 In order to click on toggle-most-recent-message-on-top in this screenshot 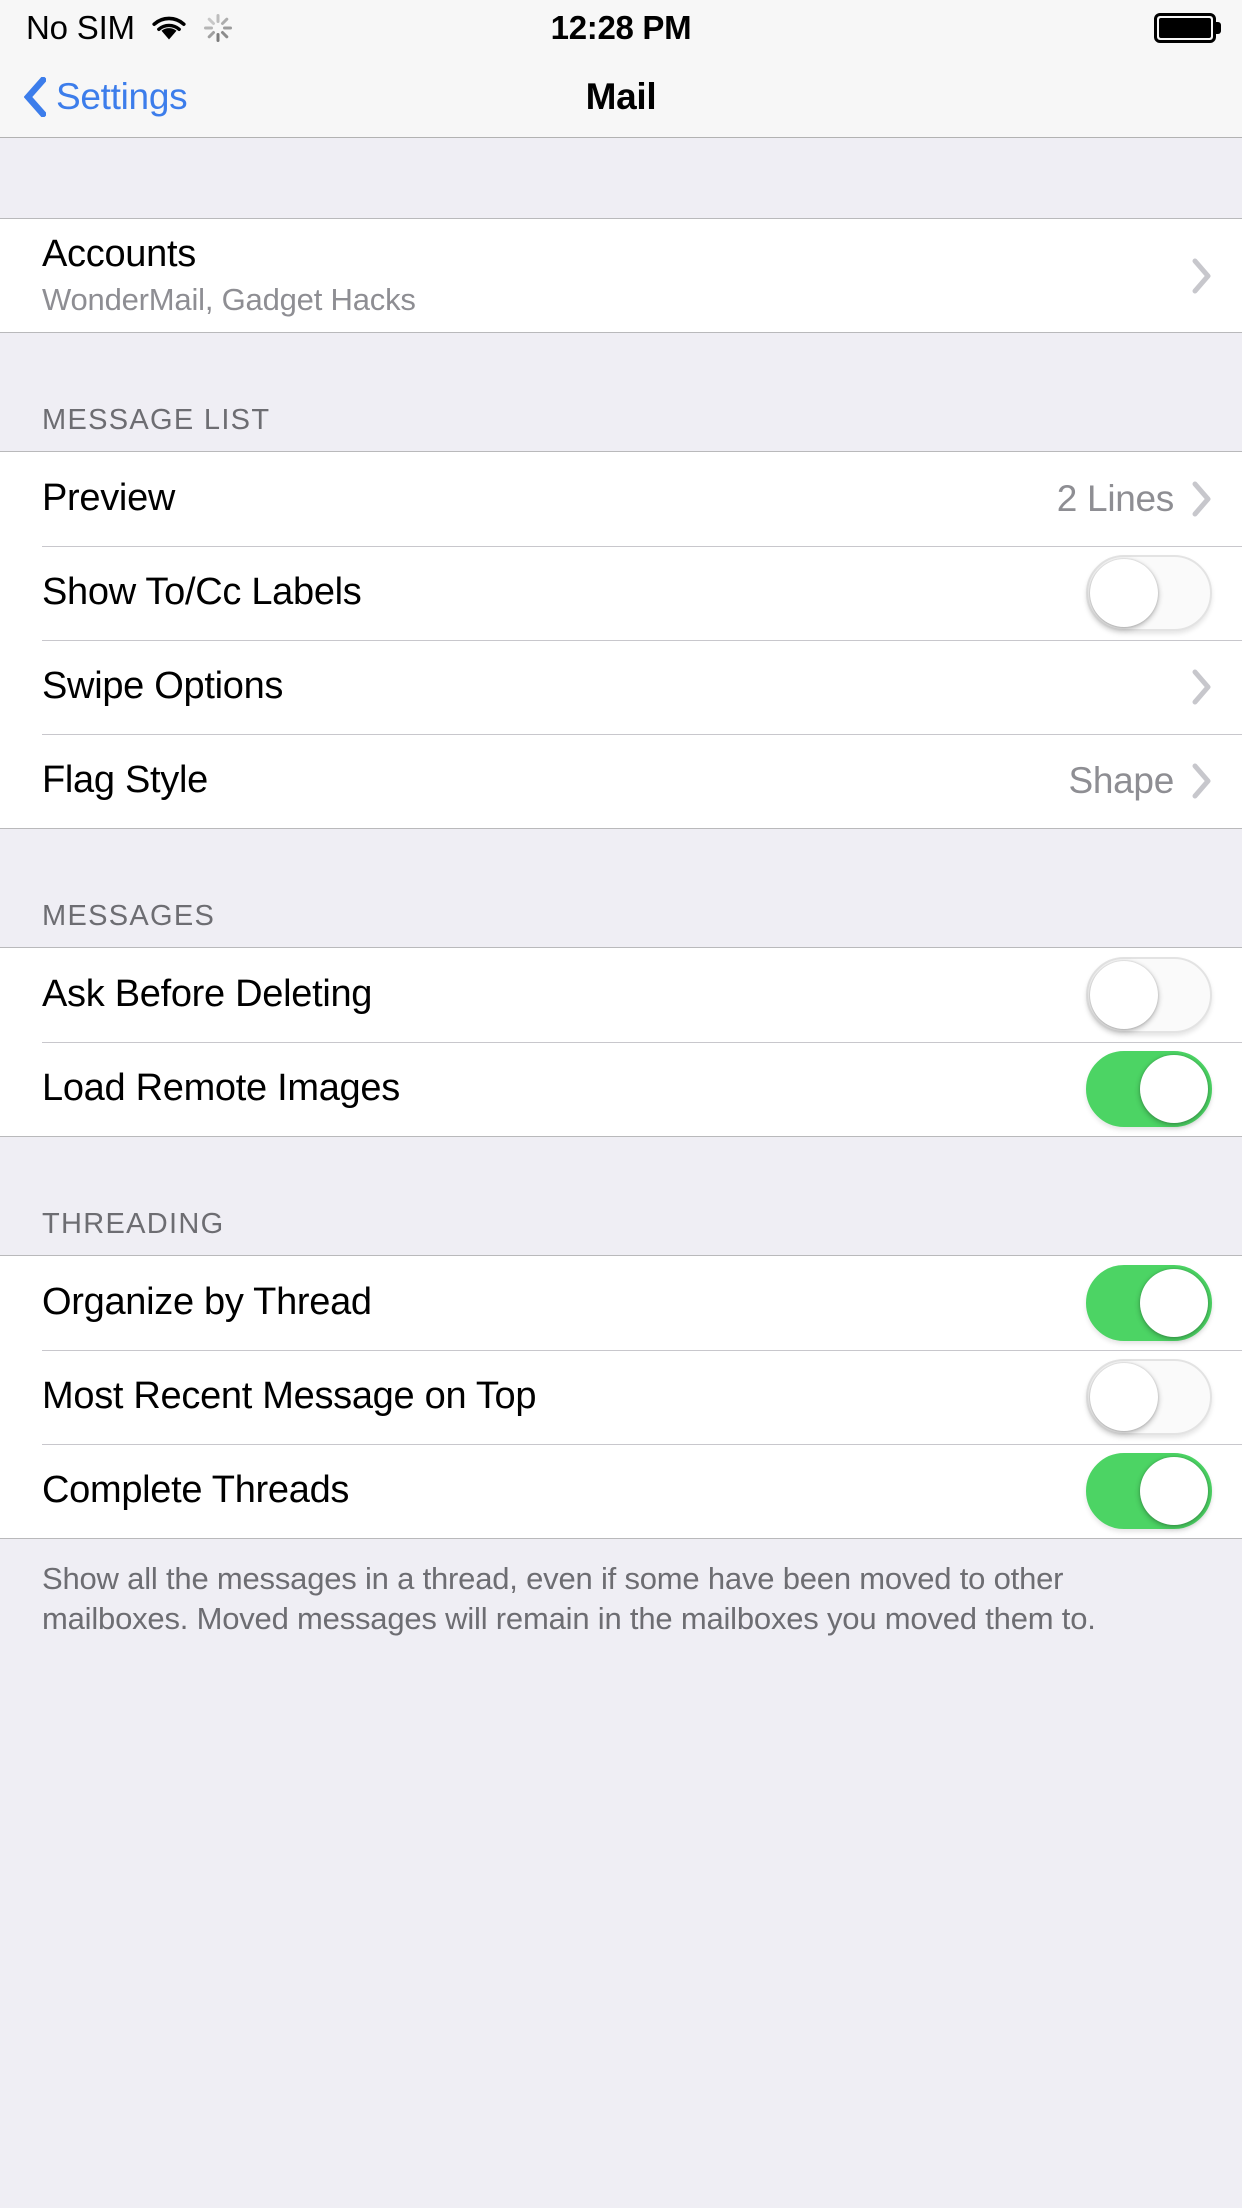, I will do `click(1149, 1397)`.